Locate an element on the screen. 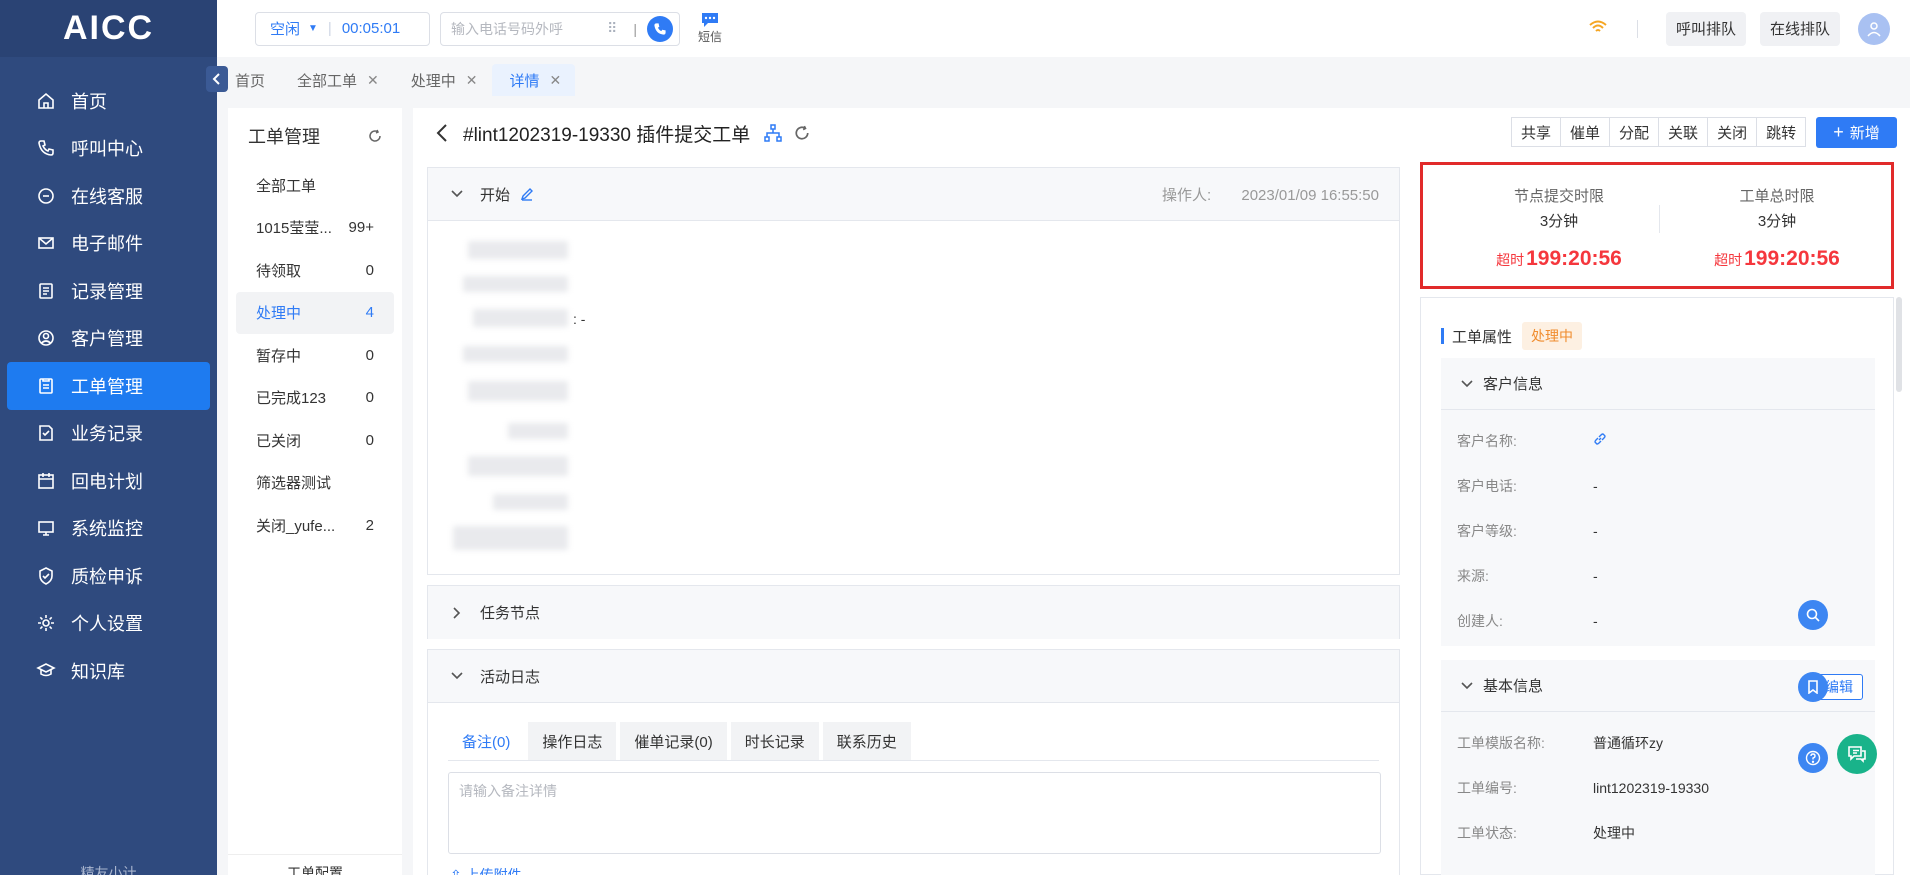 This screenshot has width=1910, height=875. note-icon is located at coordinates (46, 433).